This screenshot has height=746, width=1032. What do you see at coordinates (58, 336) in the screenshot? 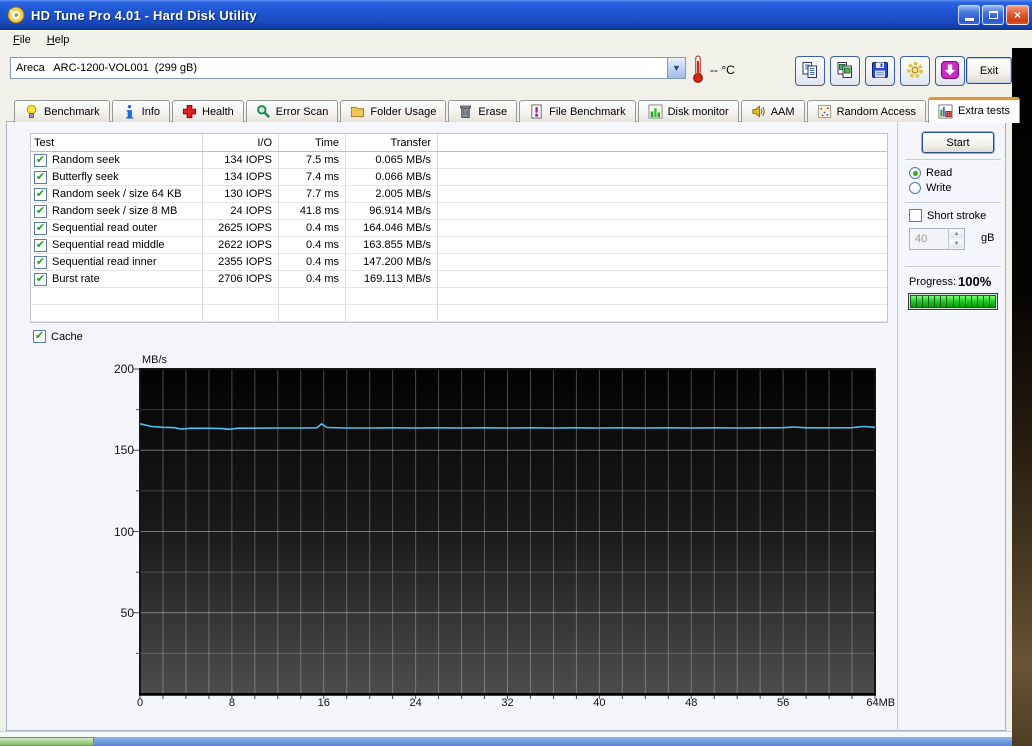
I see `cache-checkbox: ✔ Cache` at bounding box center [58, 336].